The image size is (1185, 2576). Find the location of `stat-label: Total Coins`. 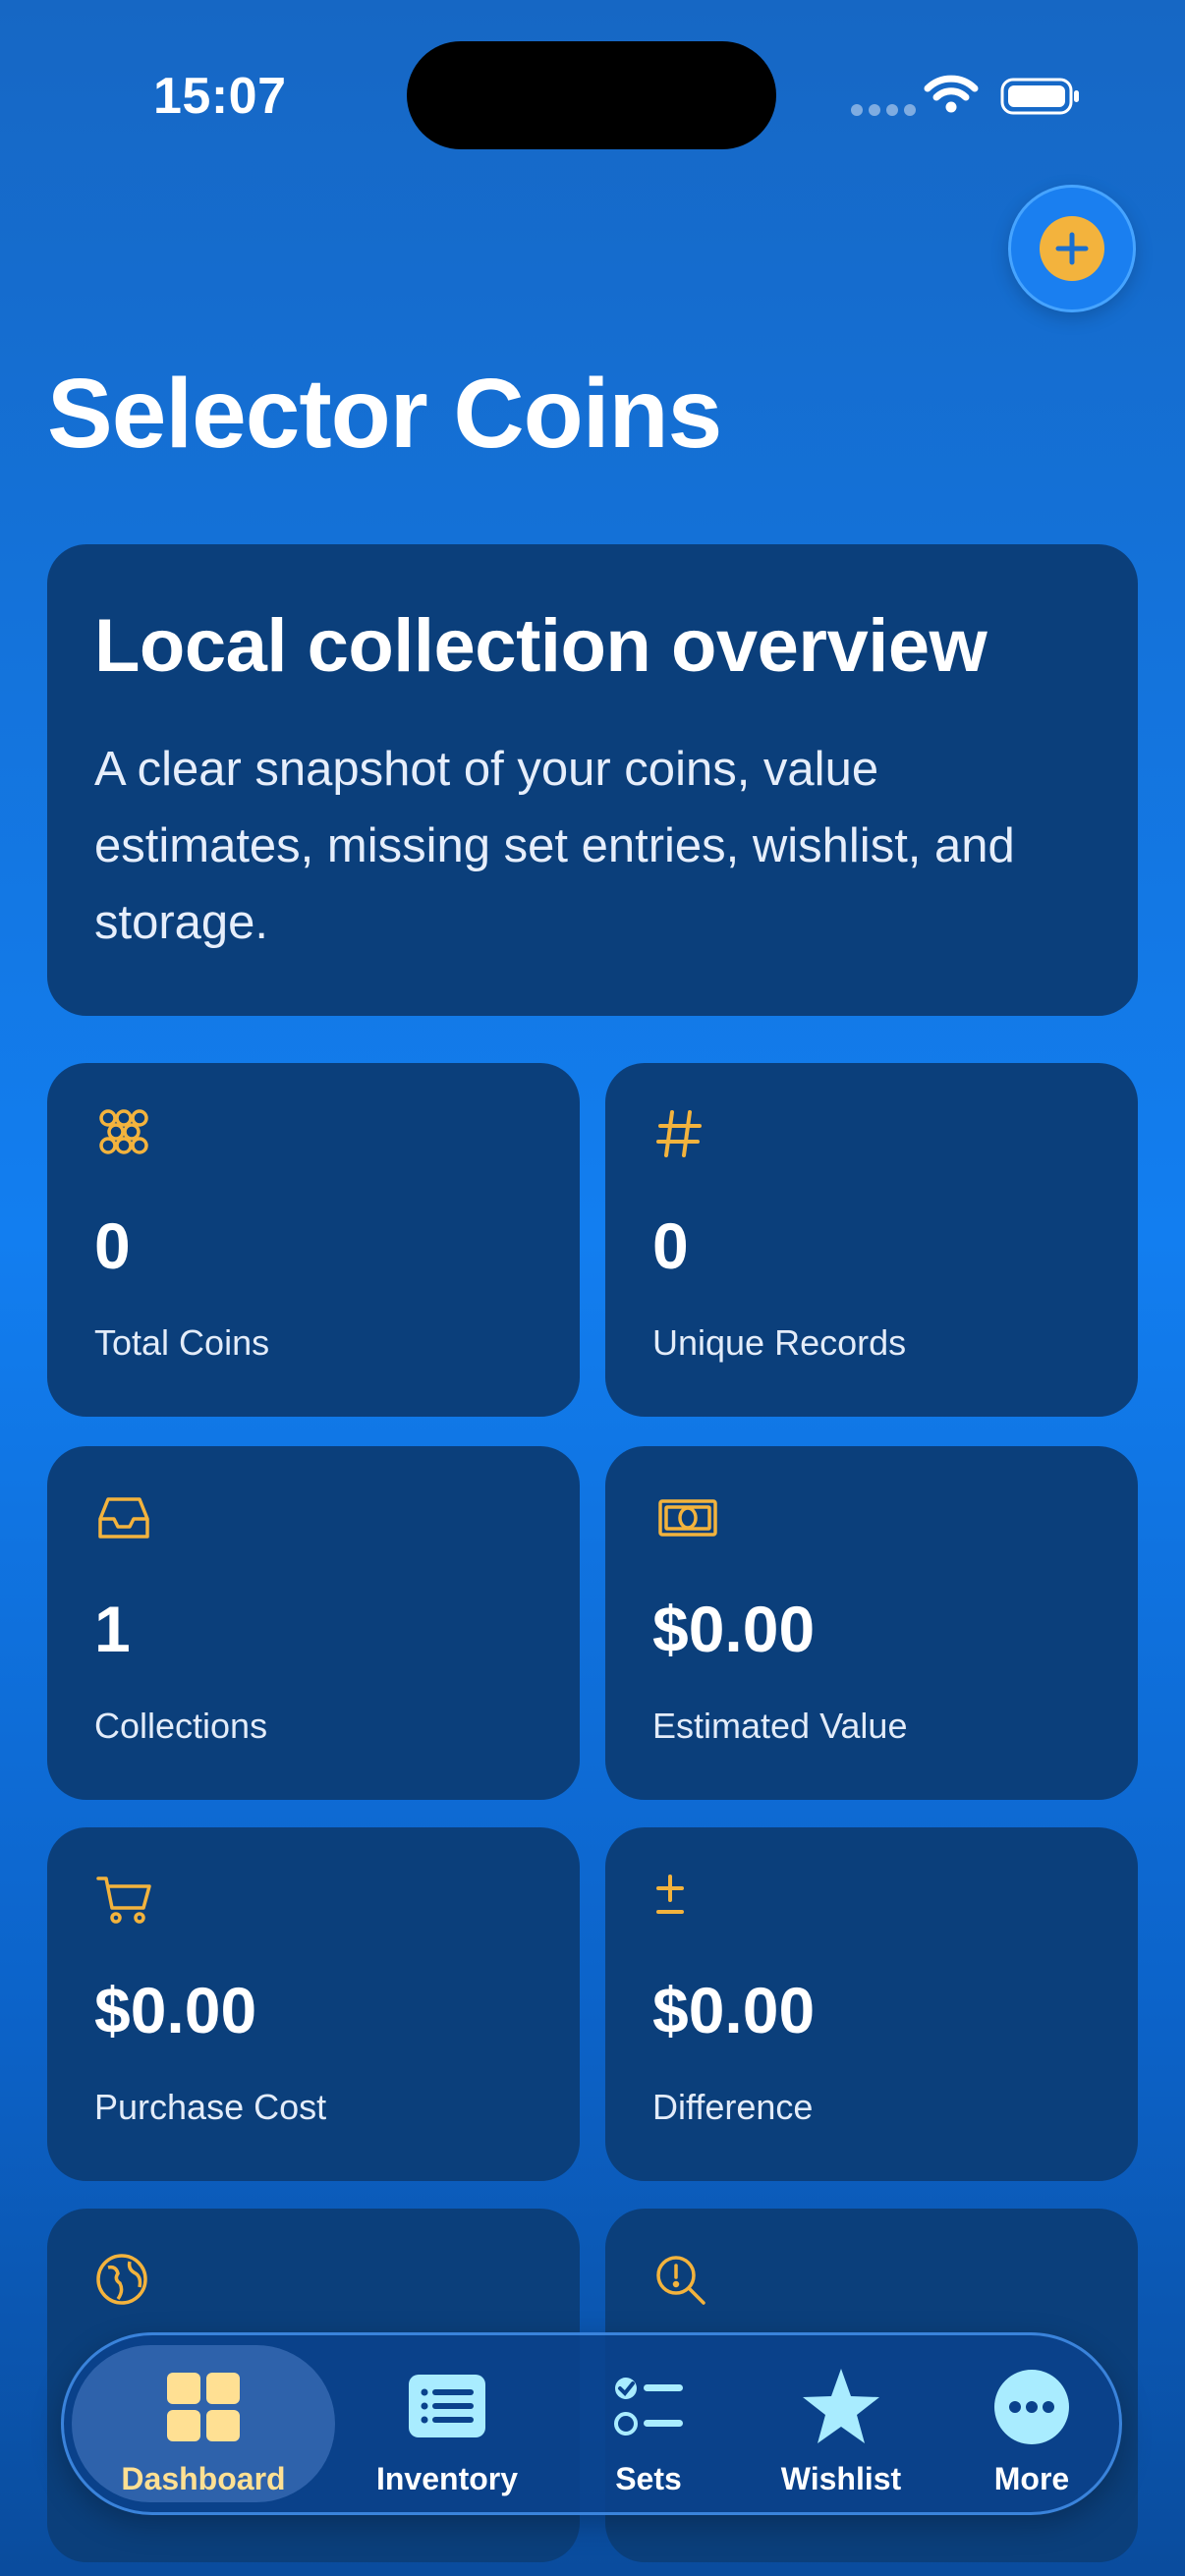

stat-label: Total Coins is located at coordinates (182, 1342).